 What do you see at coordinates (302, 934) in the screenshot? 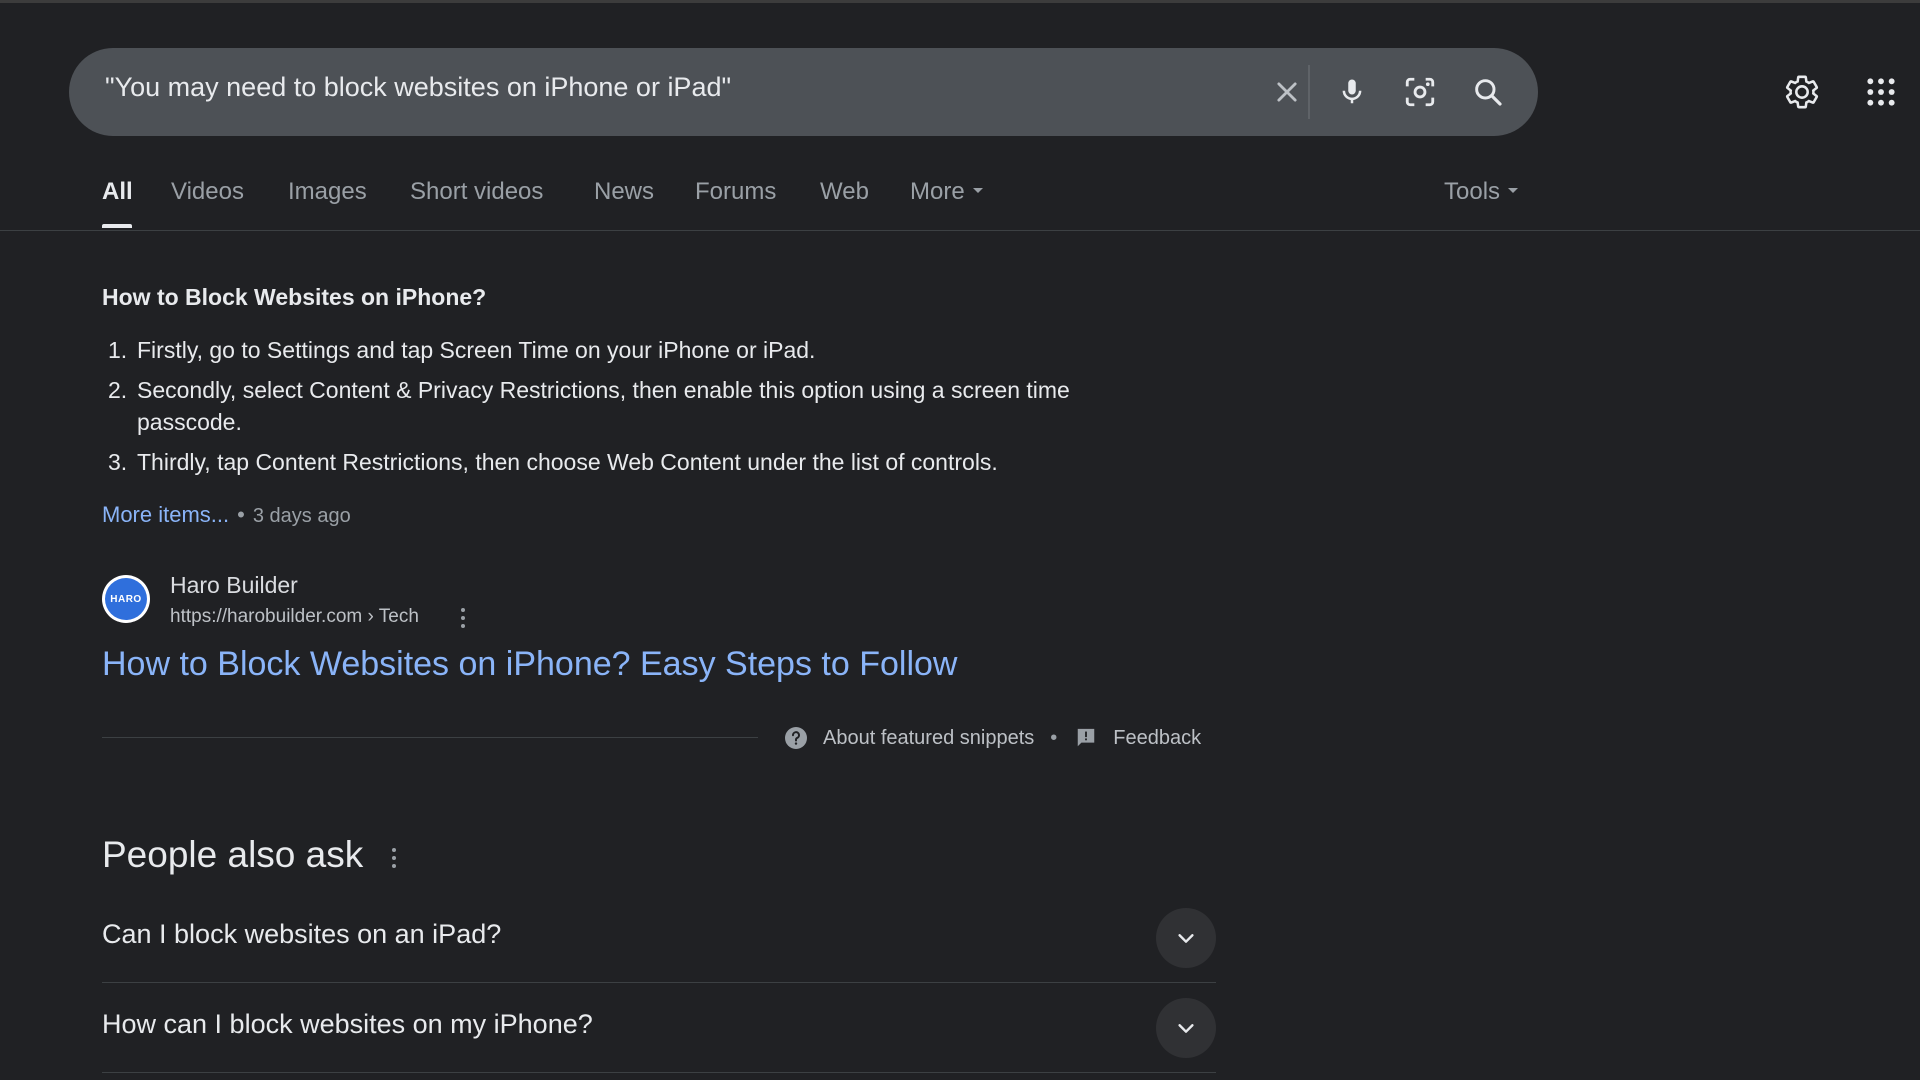
I see `question-text: Can I block websites on an iPad?` at bounding box center [302, 934].